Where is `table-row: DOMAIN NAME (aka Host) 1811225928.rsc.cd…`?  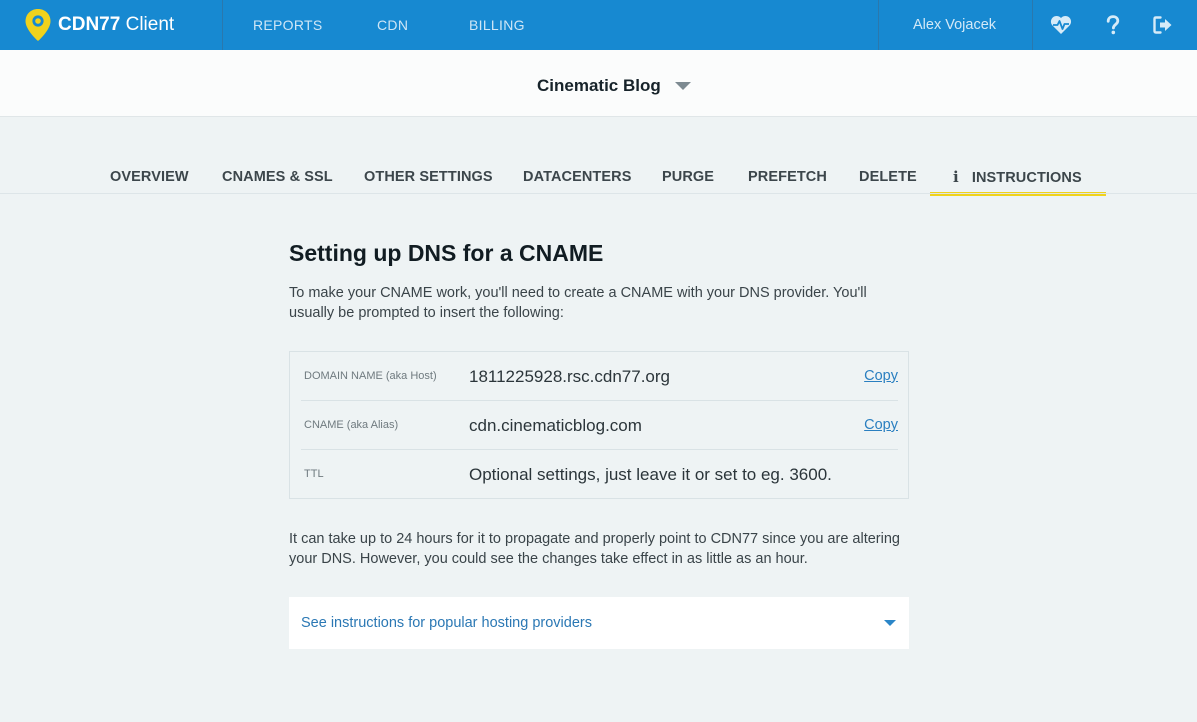
table-row: DOMAIN NAME (aka Host) 1811225928.rsc.cd… is located at coordinates (599, 376).